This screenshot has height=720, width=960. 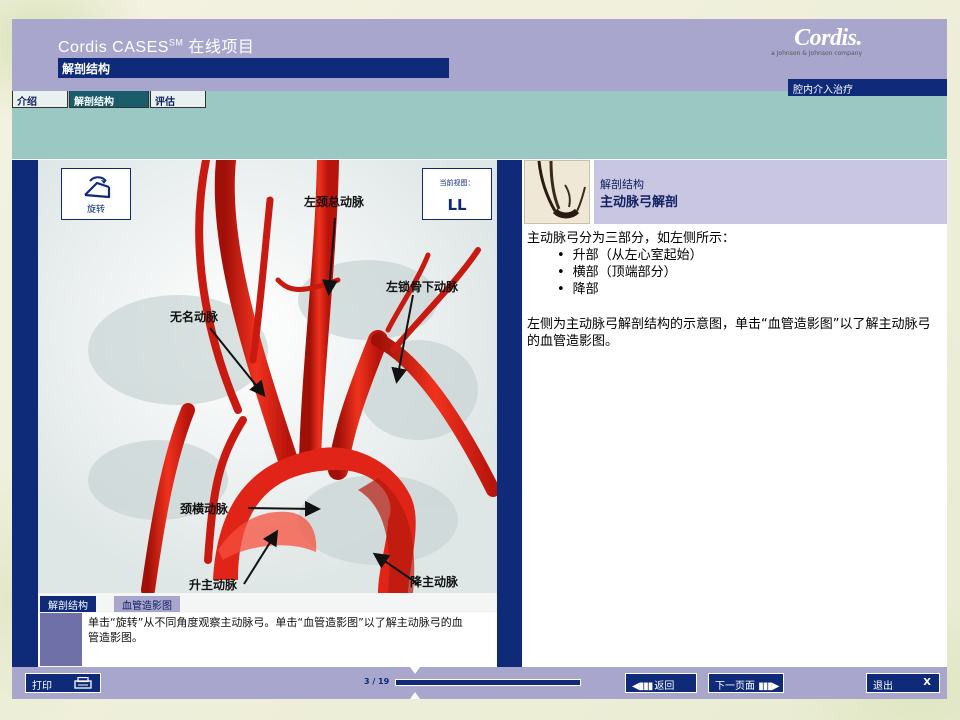 I want to click on angiogram-thumbnail-image, so click(x=561, y=190).